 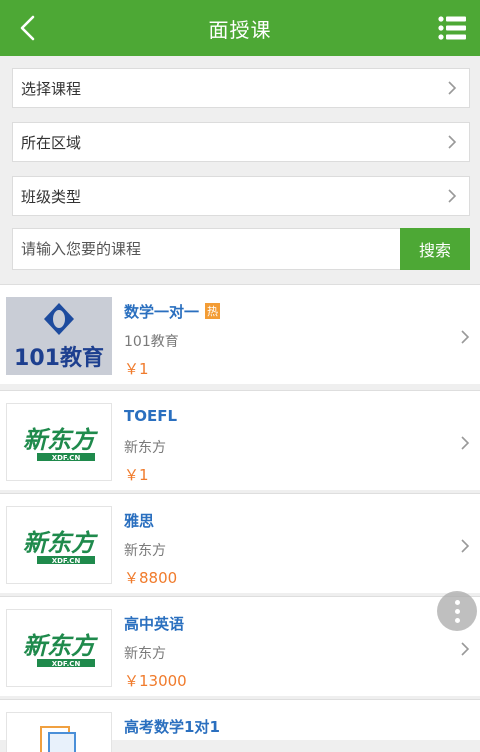 I want to click on filter-course-select: 选择课程, so click(x=241, y=88).